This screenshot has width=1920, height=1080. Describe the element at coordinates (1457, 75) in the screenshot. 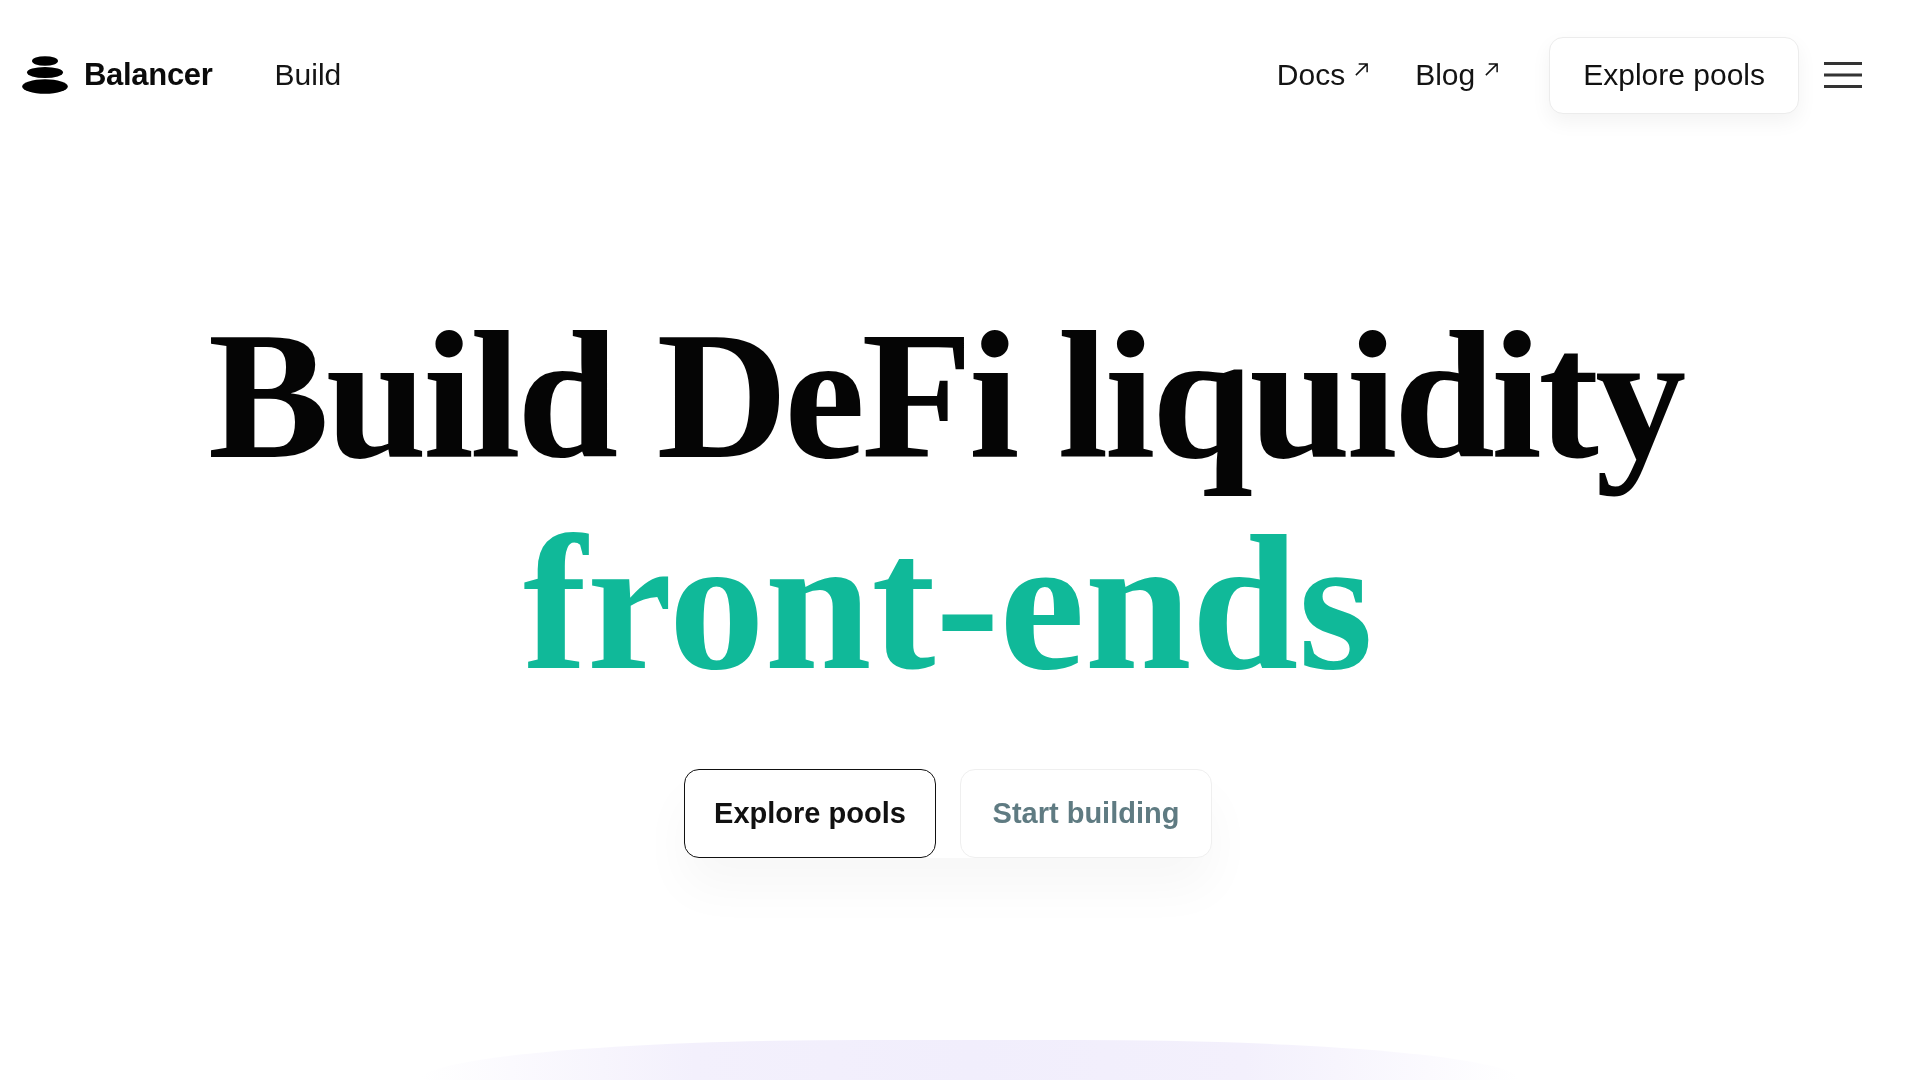

I see `nav-link: Blog` at that location.